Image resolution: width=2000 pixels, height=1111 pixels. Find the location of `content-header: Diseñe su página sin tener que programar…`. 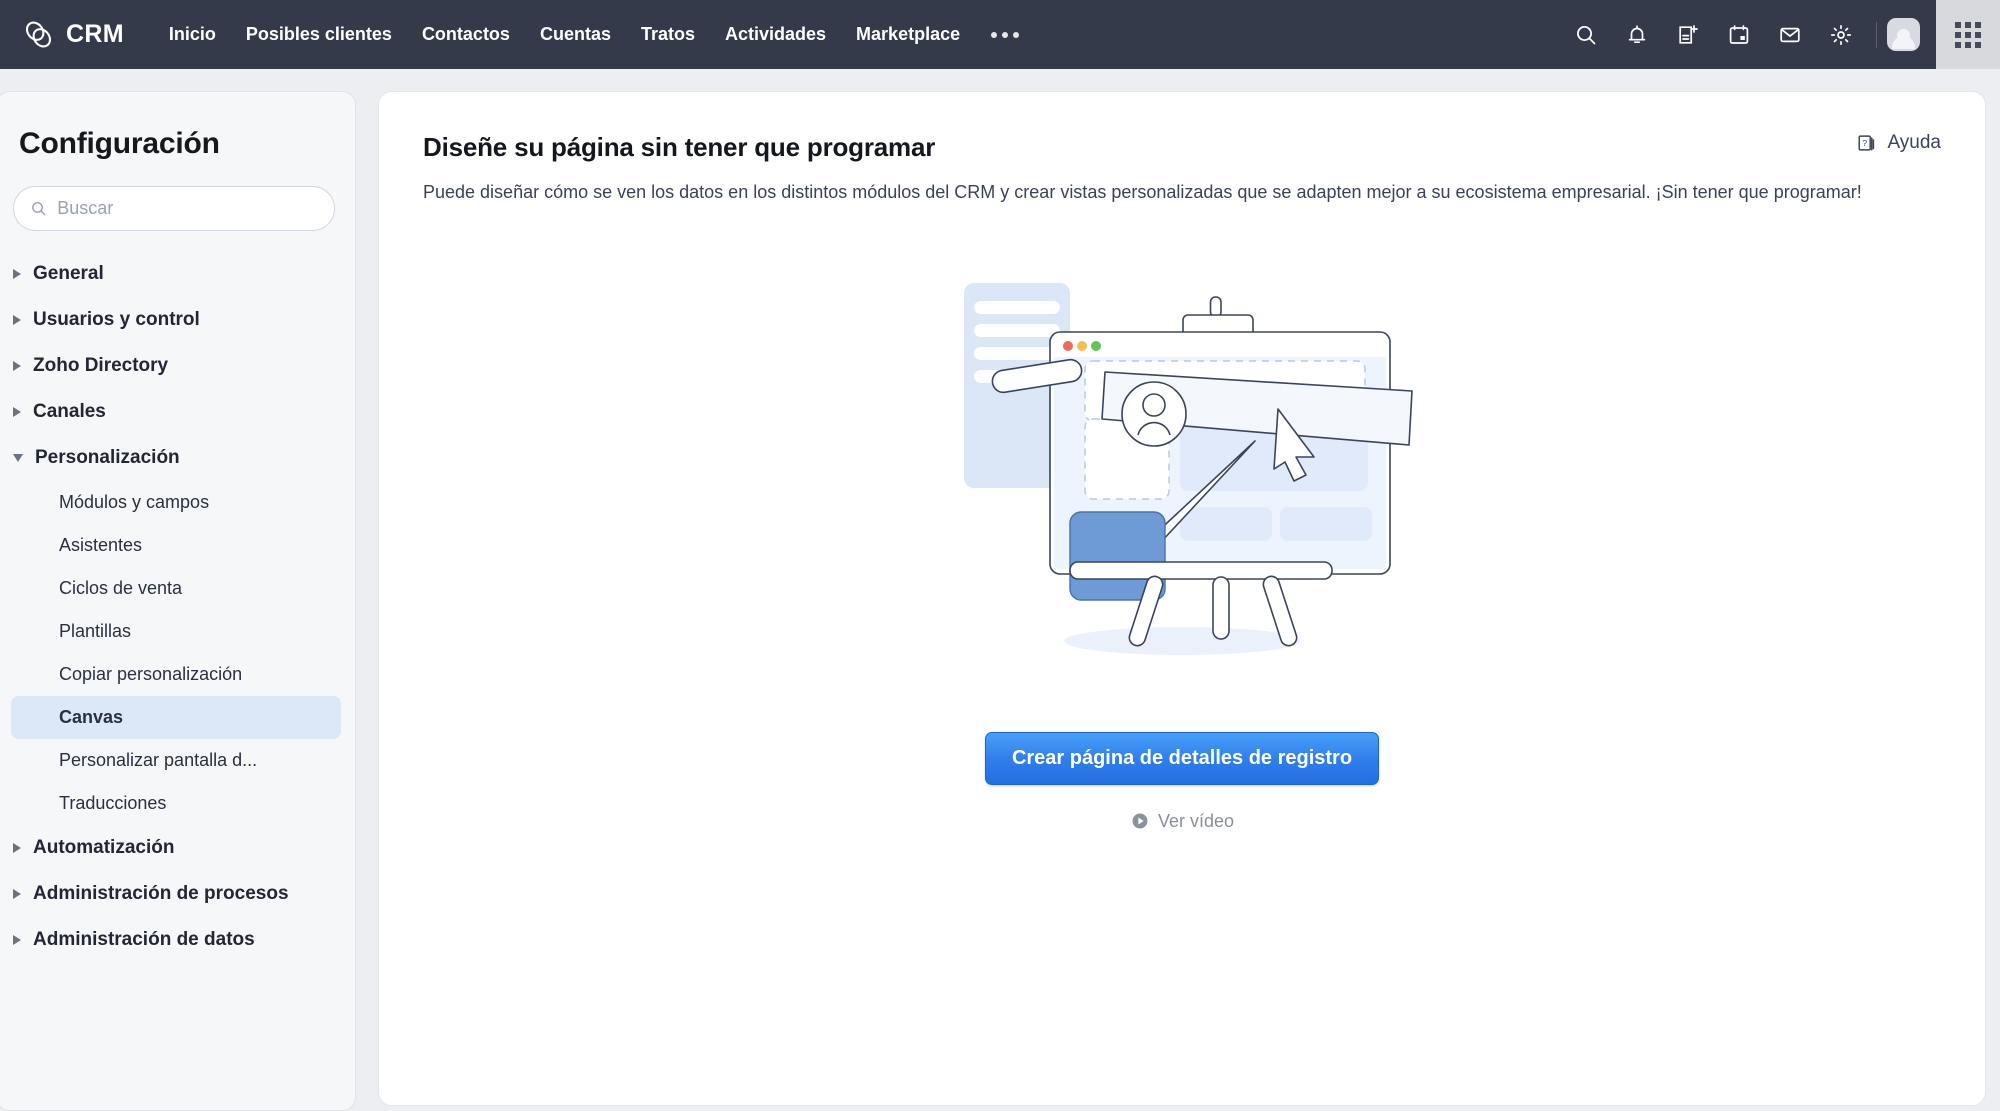

content-header: Diseñe su página sin tener que programar… is located at coordinates (1182, 149).